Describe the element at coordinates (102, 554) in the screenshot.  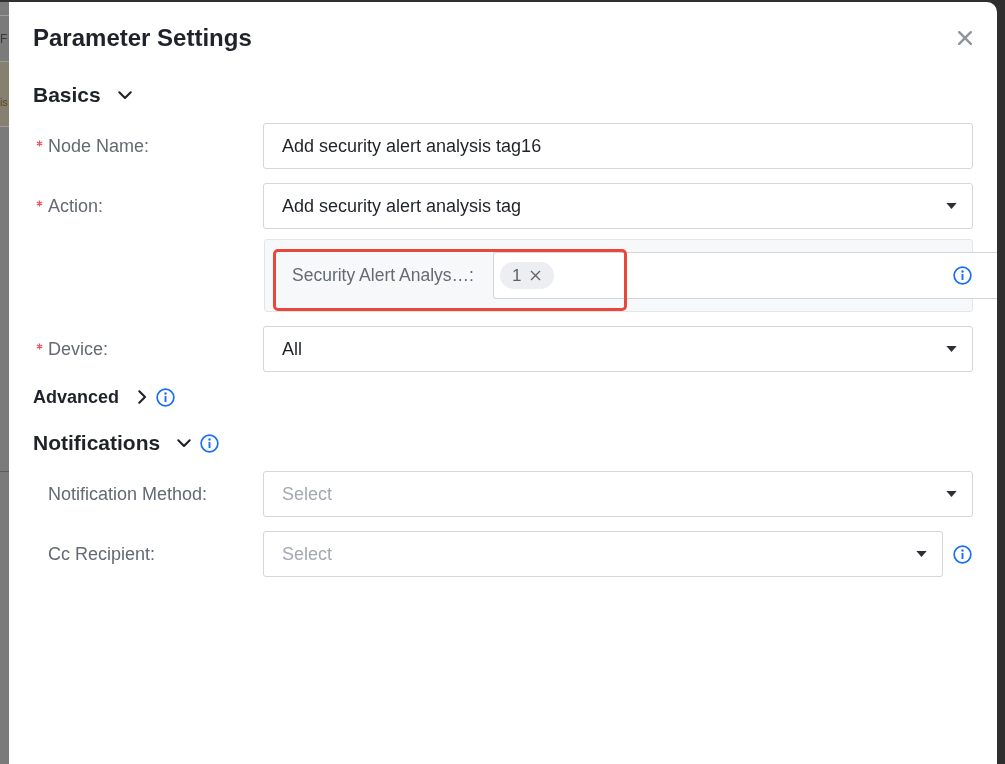
I see `field-label: Cc Recipient:` at that location.